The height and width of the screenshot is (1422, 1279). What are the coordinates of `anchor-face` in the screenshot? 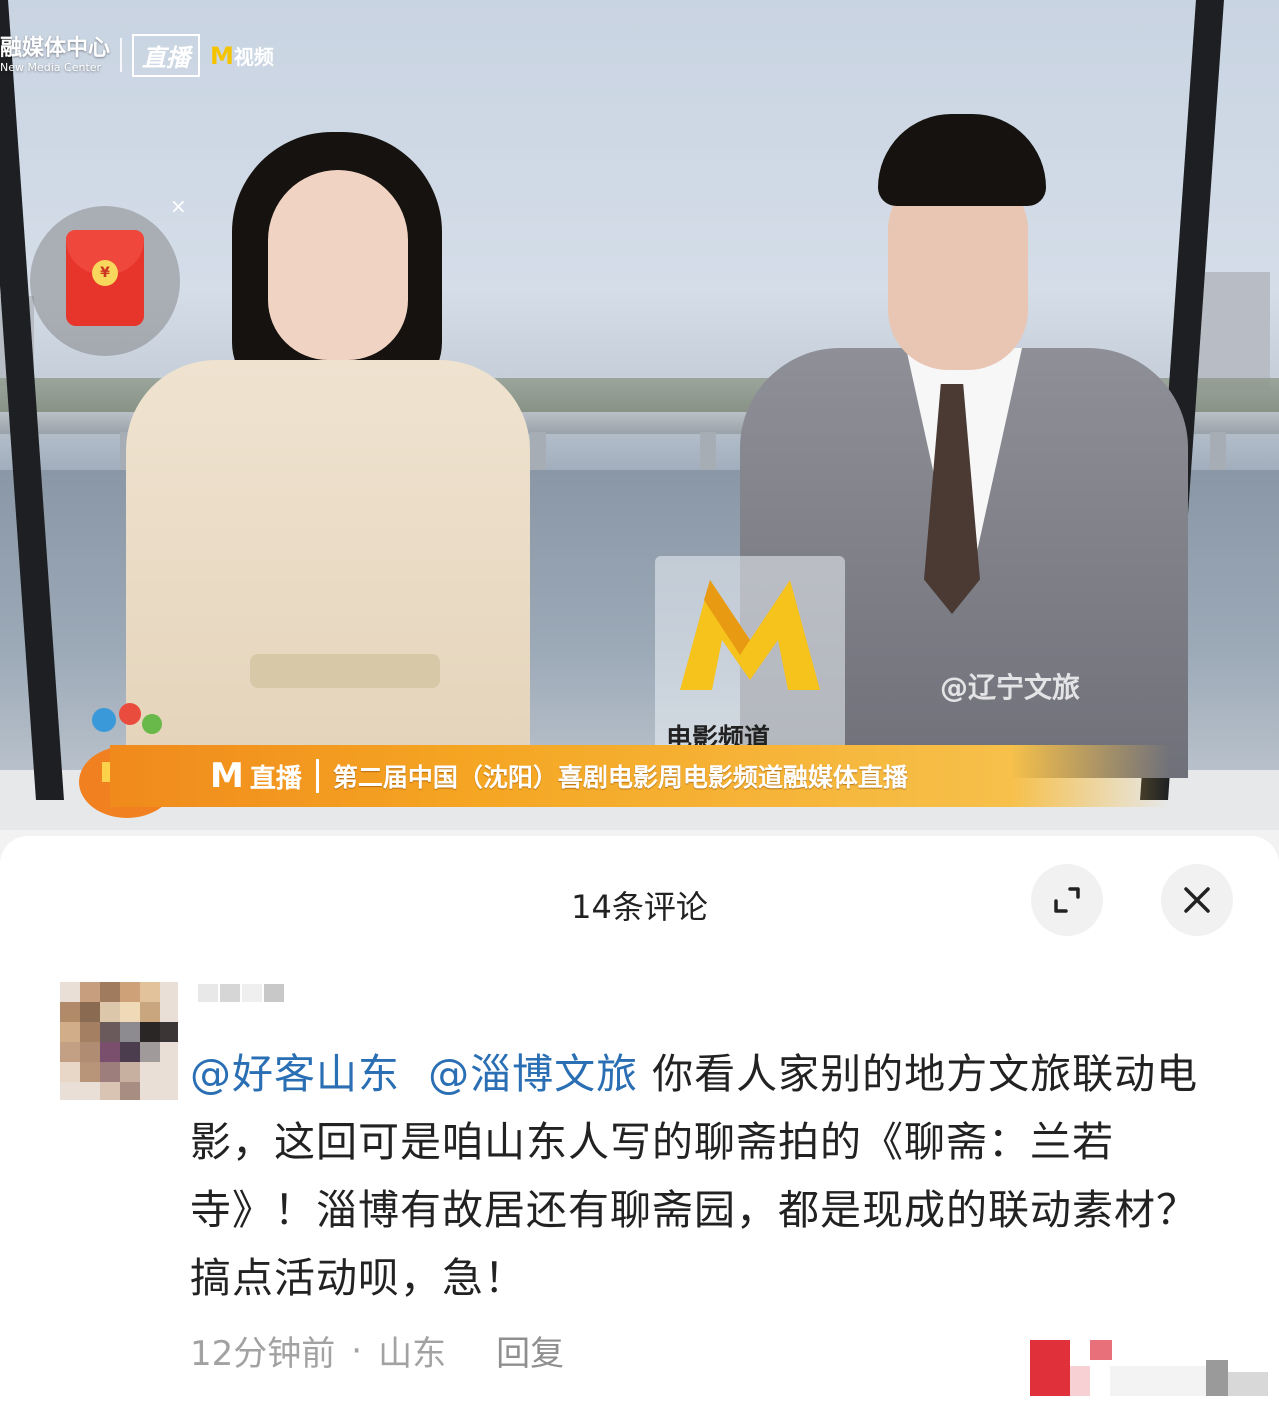 It's located at (338, 265).